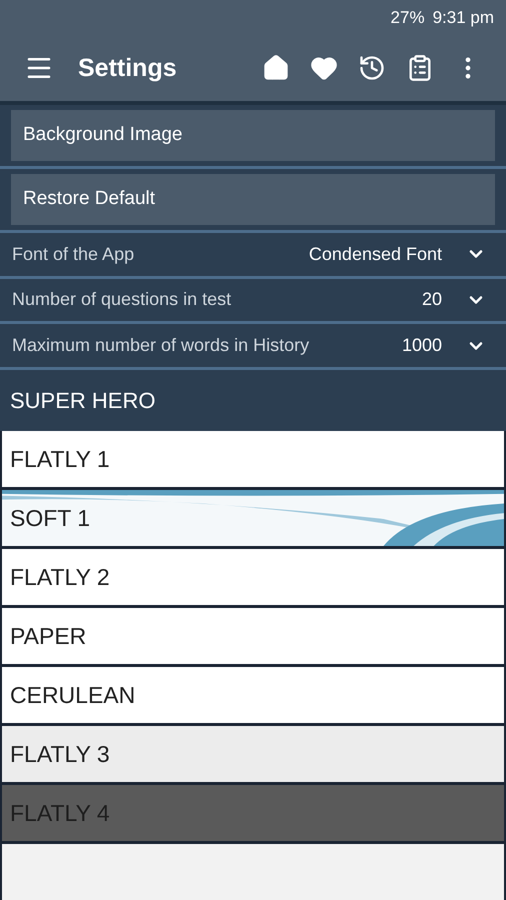 The width and height of the screenshot is (506, 900). What do you see at coordinates (422, 346) in the screenshot?
I see `setting-value: 1000` at bounding box center [422, 346].